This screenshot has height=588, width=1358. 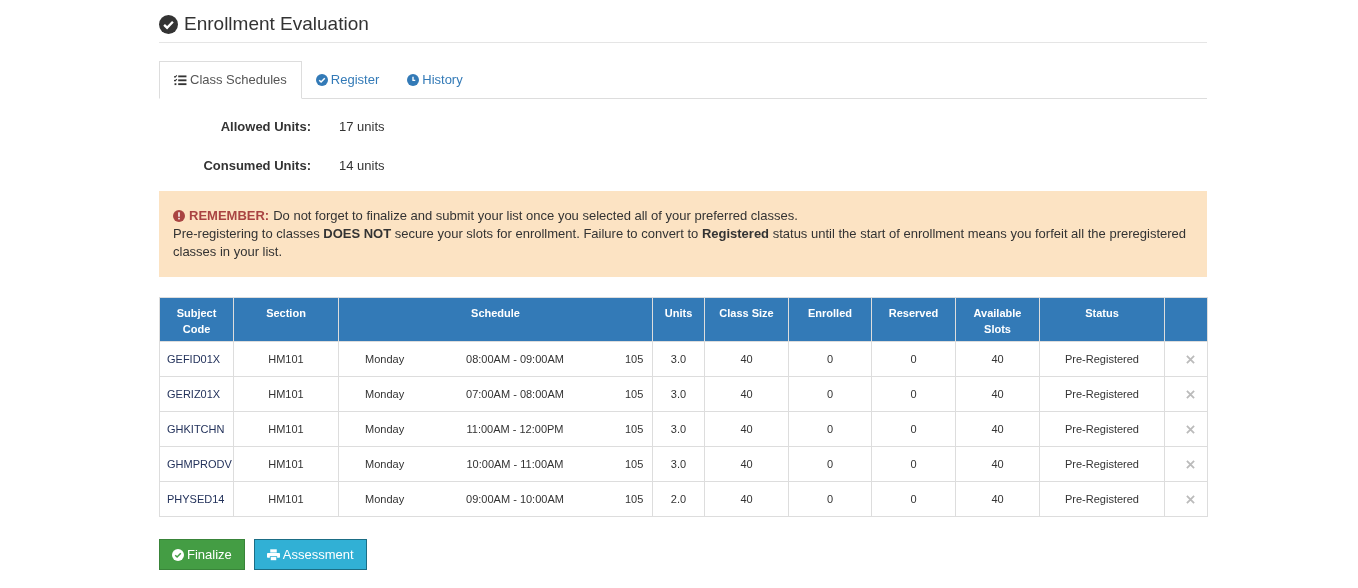 I want to click on action-button: Finalize, so click(x=202, y=554).